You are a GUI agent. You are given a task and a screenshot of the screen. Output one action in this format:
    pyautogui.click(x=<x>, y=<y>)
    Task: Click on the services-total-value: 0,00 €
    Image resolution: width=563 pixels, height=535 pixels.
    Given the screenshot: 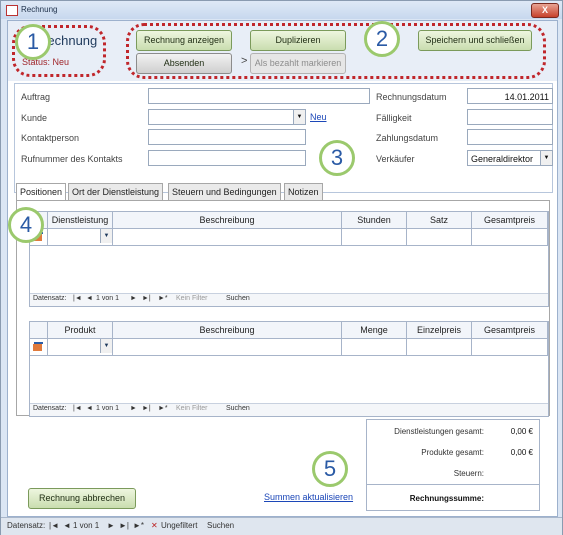 What is the action you would take?
    pyautogui.click(x=521, y=431)
    